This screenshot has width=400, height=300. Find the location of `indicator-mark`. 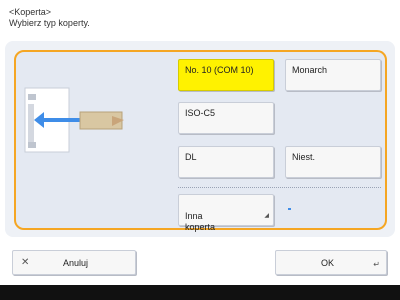

indicator-mark is located at coordinates (289, 209).